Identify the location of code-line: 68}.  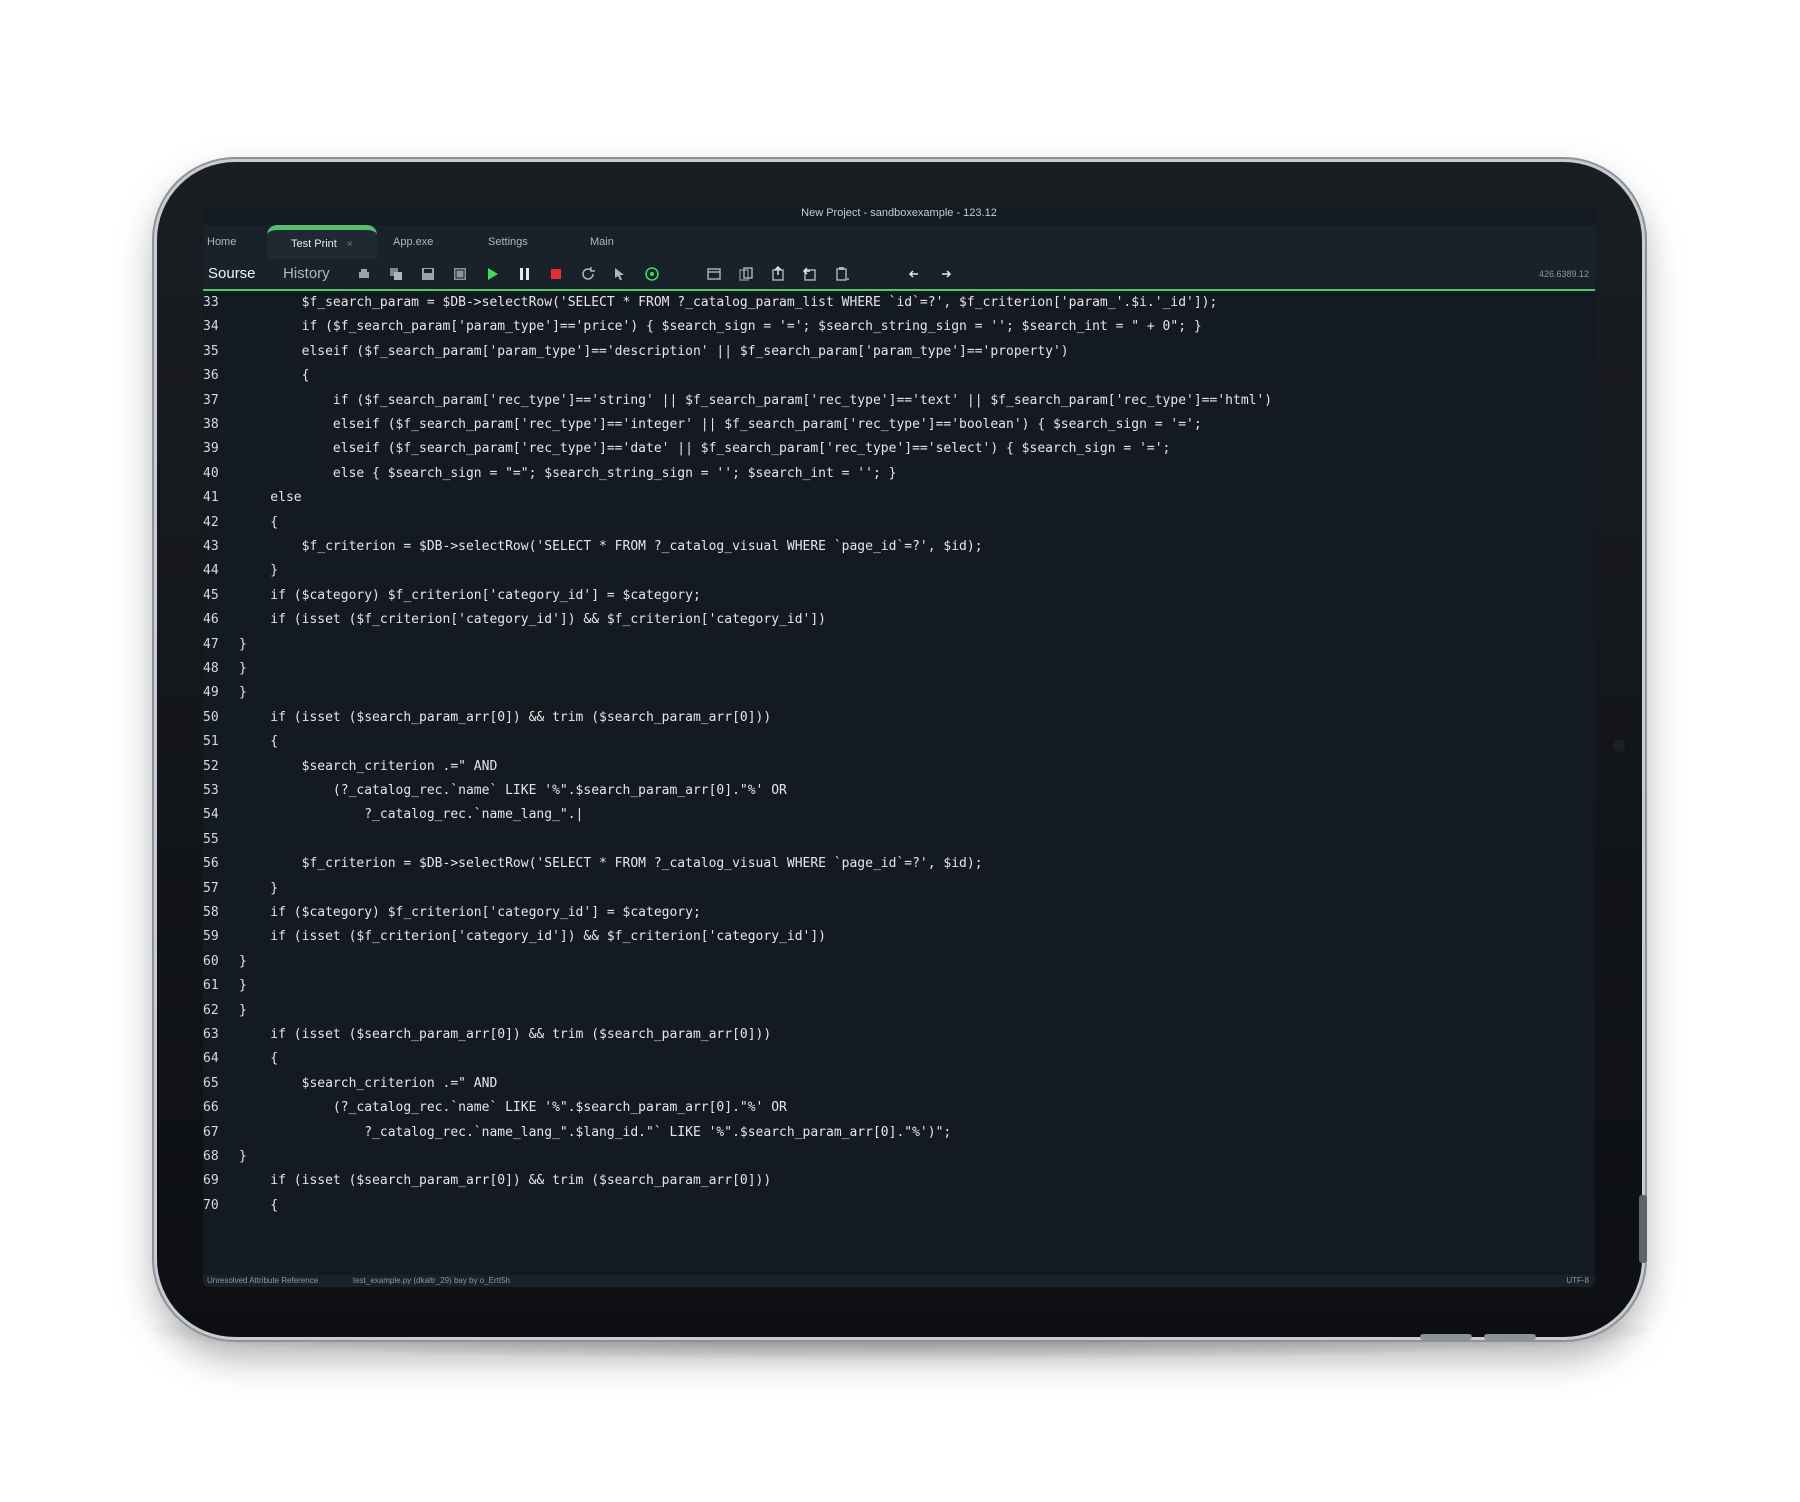
(899, 1157).